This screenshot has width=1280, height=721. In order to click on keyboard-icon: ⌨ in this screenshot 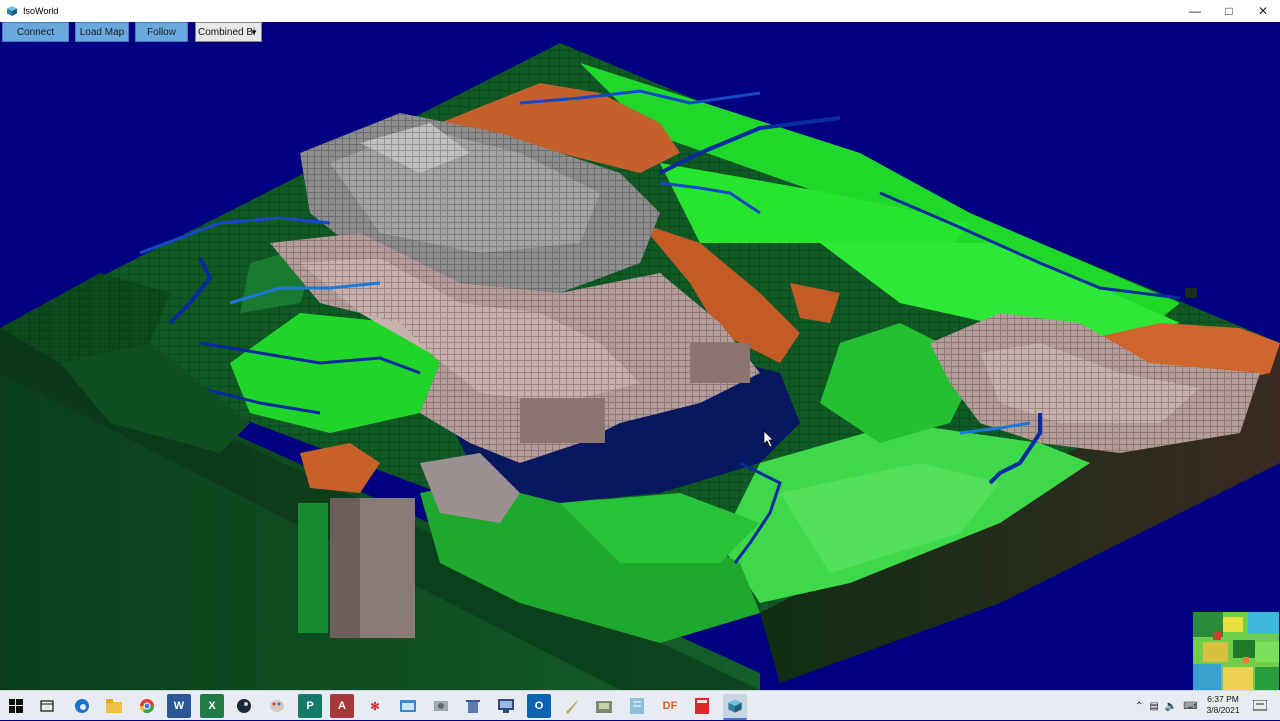, I will do `click(1190, 706)`.